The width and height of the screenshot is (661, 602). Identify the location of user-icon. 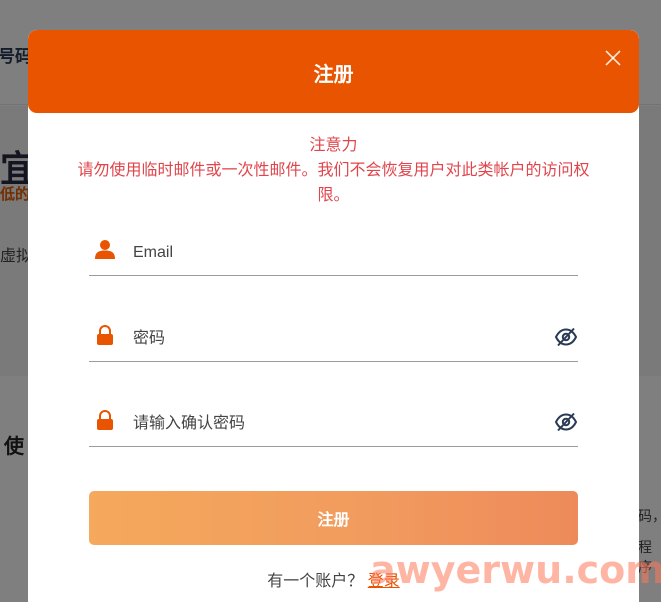
(105, 249).